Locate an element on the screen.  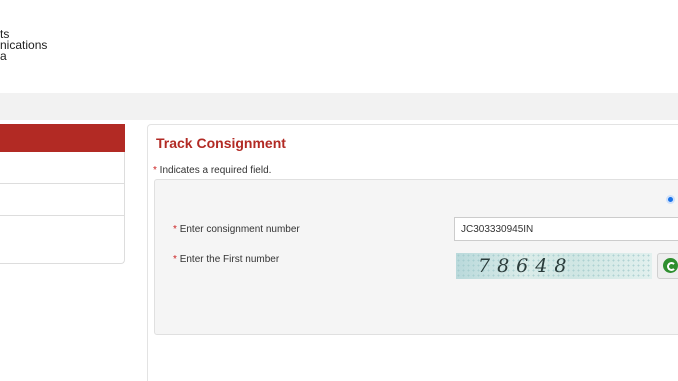
header-line-2: nications is located at coordinates (24, 45).